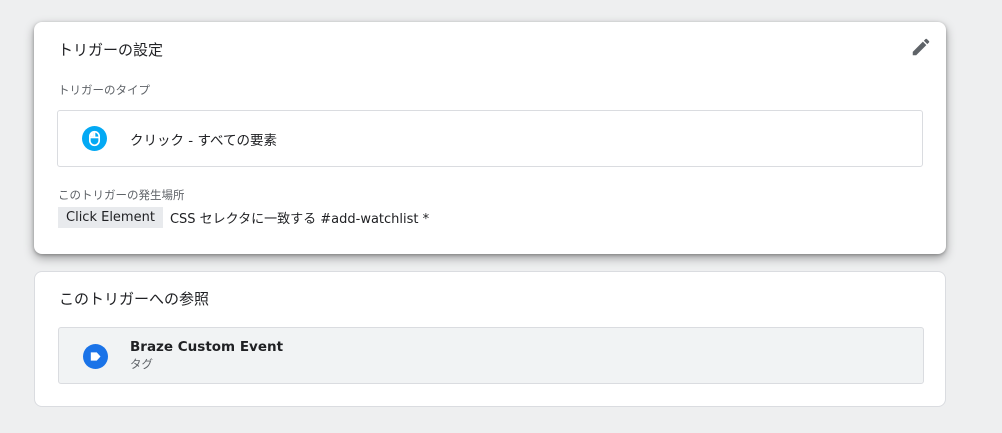 The height and width of the screenshot is (433, 1002). I want to click on reference-name: Braze Custom Event, so click(207, 347).